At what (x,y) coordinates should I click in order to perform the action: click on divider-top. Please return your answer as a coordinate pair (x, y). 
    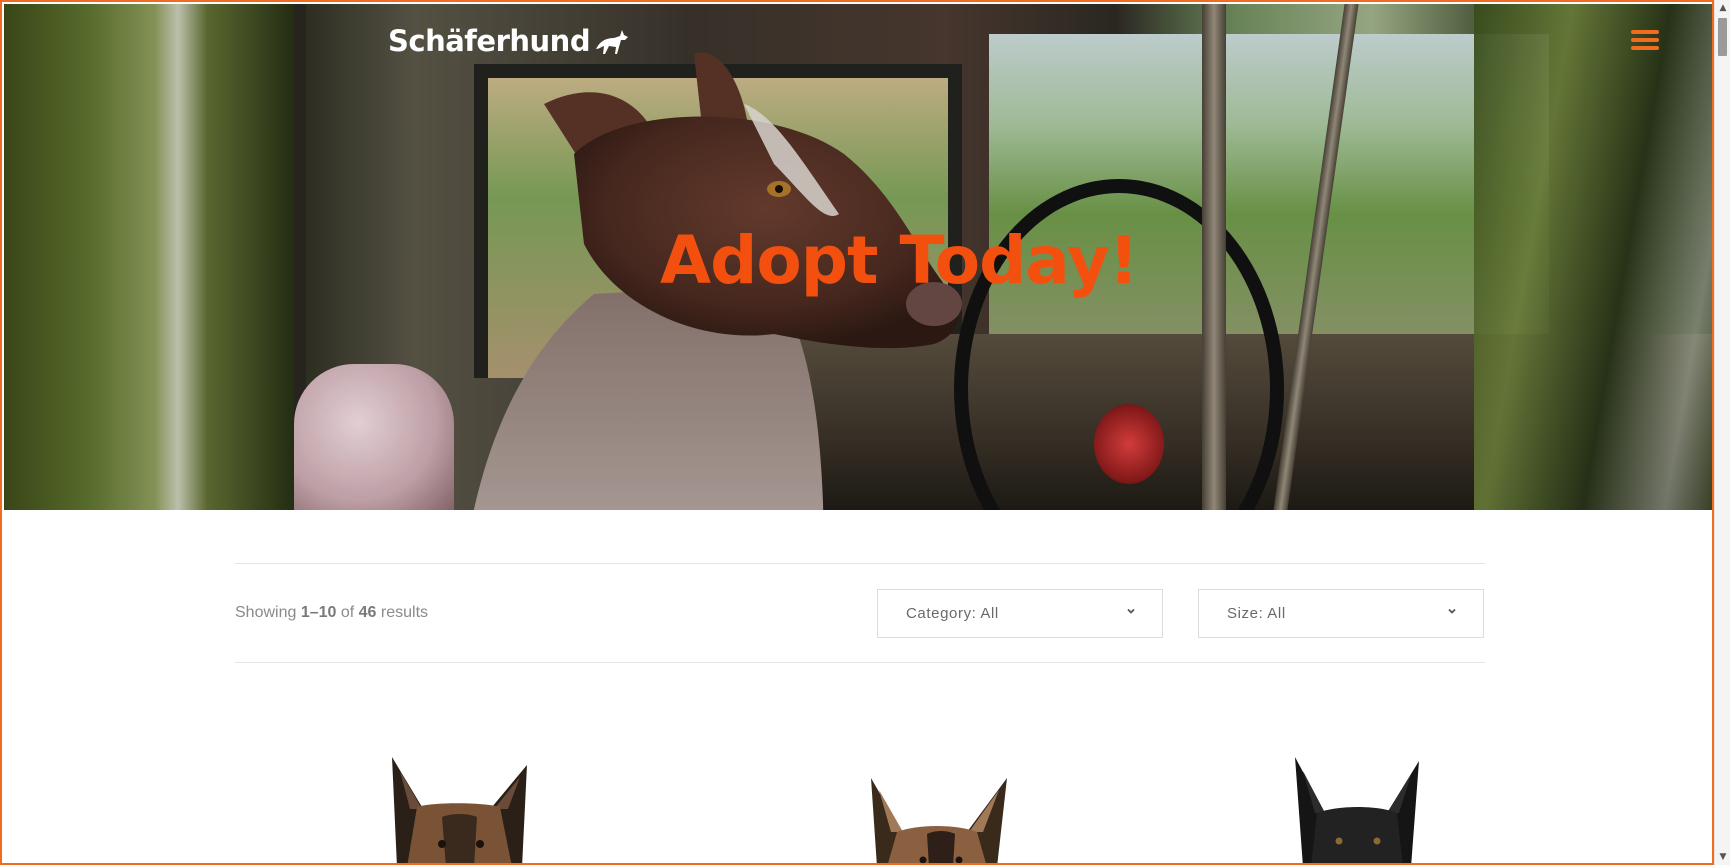
    Looking at the image, I should click on (860, 563).